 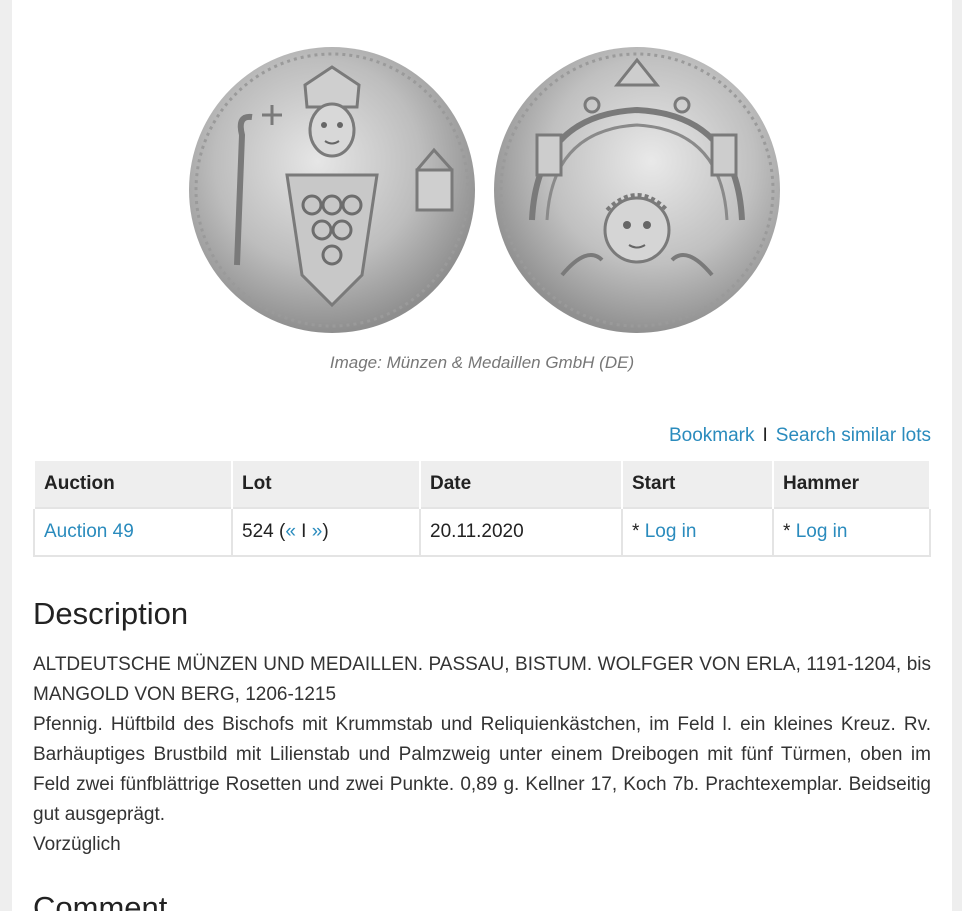 I want to click on header-date: Date, so click(x=521, y=483).